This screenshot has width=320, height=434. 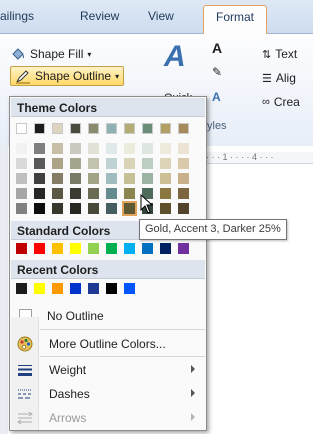 What do you see at coordinates (108, 369) in the screenshot?
I see `weight-menu-item: Weight` at bounding box center [108, 369].